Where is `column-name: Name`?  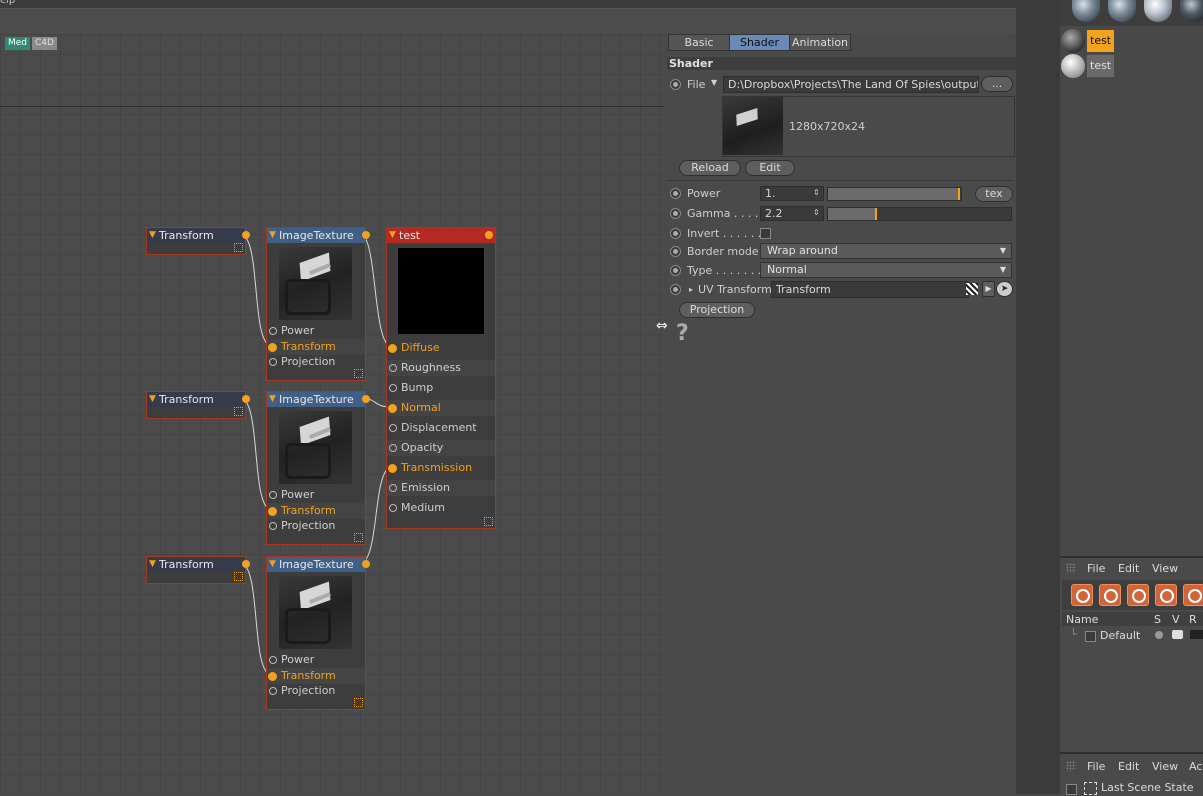
column-name: Name is located at coordinates (1082, 619).